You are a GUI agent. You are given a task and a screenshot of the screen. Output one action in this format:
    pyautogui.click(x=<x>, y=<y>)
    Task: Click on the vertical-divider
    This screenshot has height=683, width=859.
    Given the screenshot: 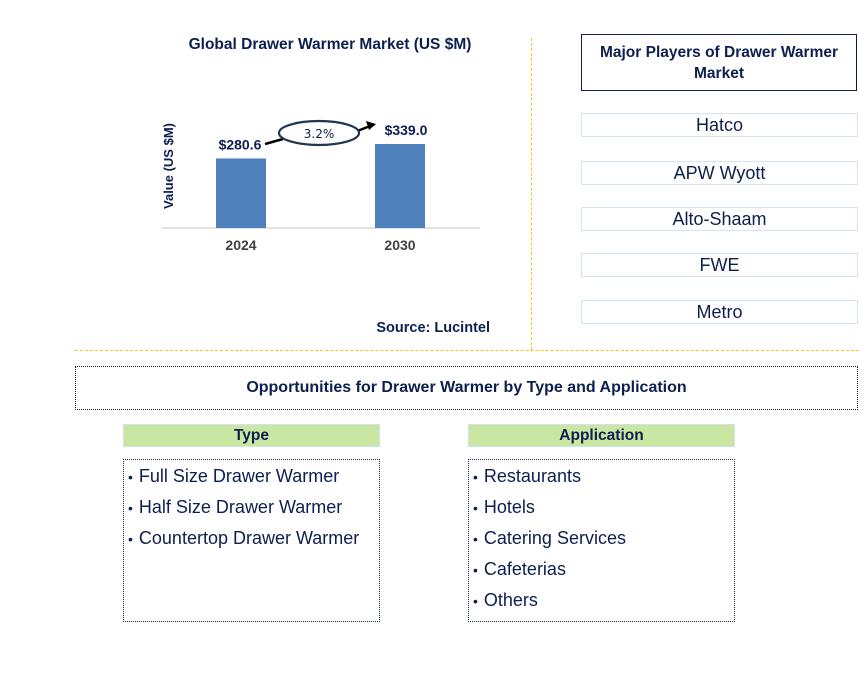 What is the action you would take?
    pyautogui.click(x=531, y=194)
    